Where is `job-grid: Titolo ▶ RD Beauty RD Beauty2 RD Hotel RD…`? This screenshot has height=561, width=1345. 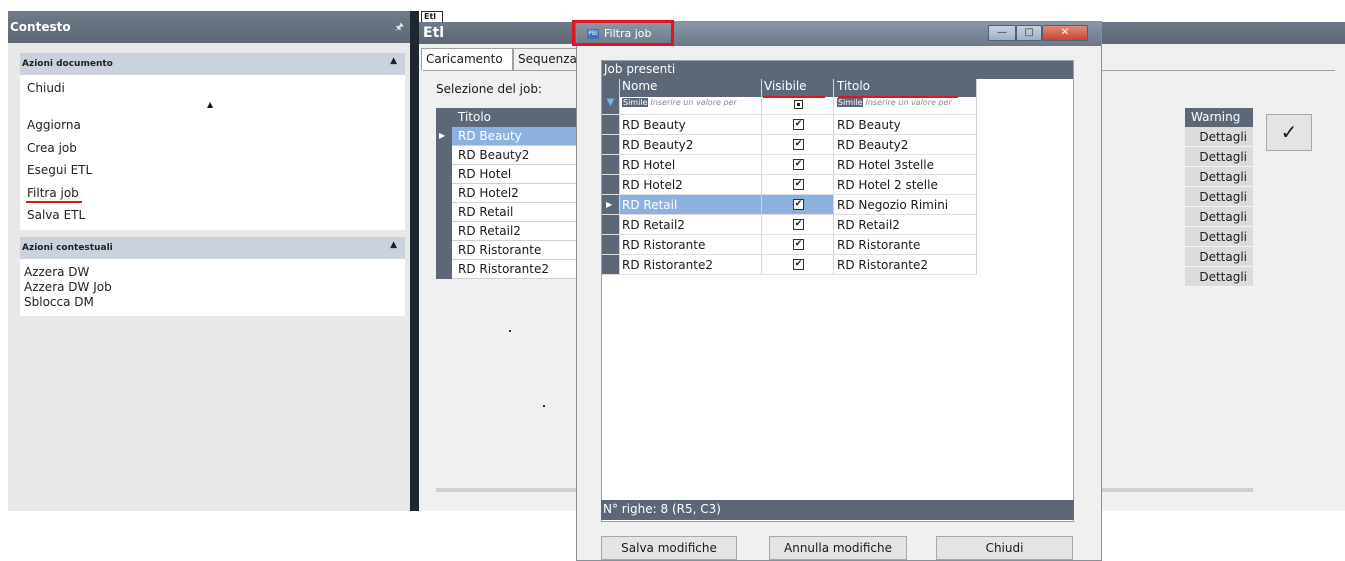
job-grid: Titolo ▶ RD Beauty RD Beauty2 RD Hotel RD… is located at coordinates (516, 193).